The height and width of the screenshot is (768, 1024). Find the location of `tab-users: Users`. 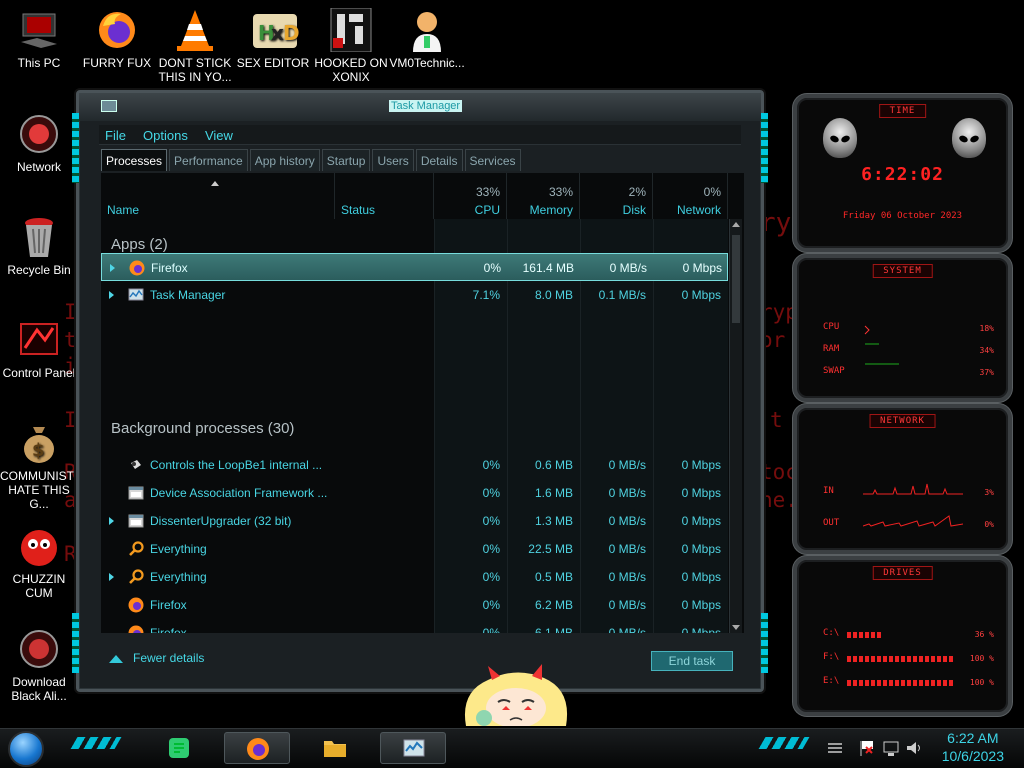

tab-users: Users is located at coordinates (393, 160).